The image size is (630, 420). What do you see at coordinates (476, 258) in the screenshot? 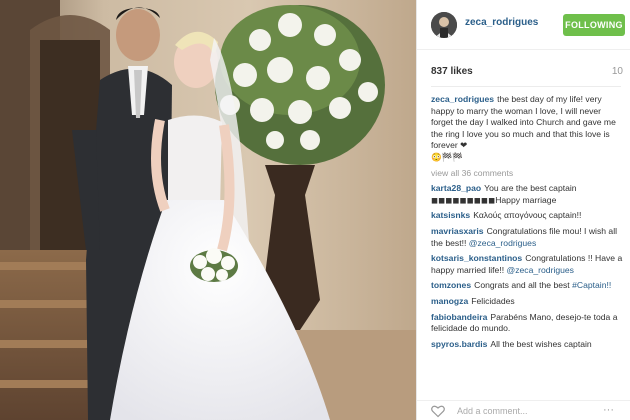
I see `comment-username: kotsaris_konstantinos` at bounding box center [476, 258].